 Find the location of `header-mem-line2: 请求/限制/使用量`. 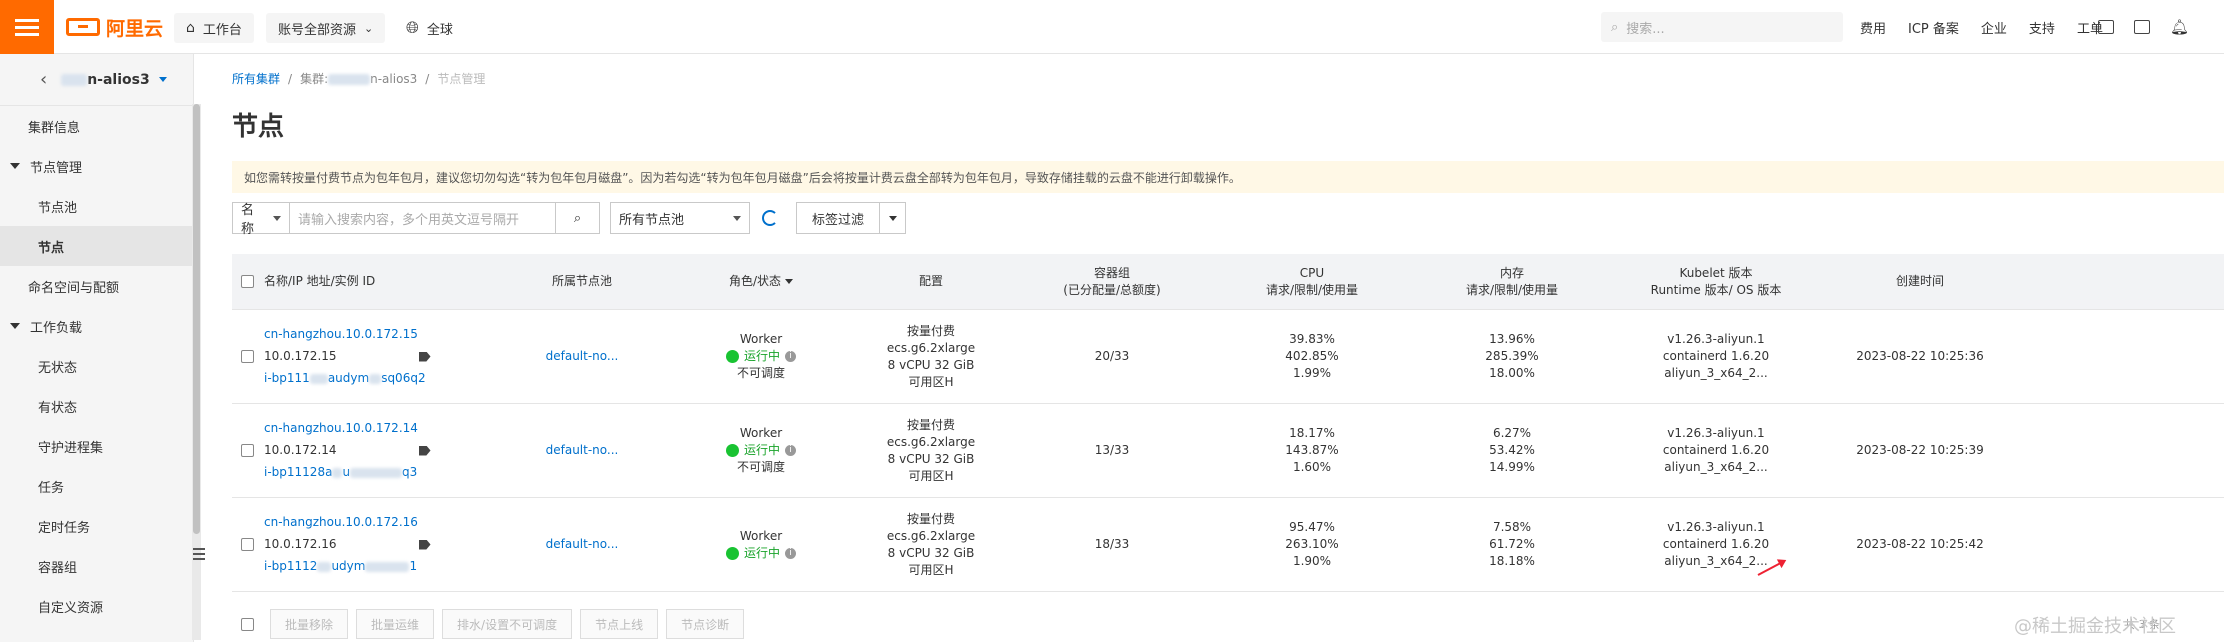

header-mem-line2: 请求/限制/使用量 is located at coordinates (1512, 289).